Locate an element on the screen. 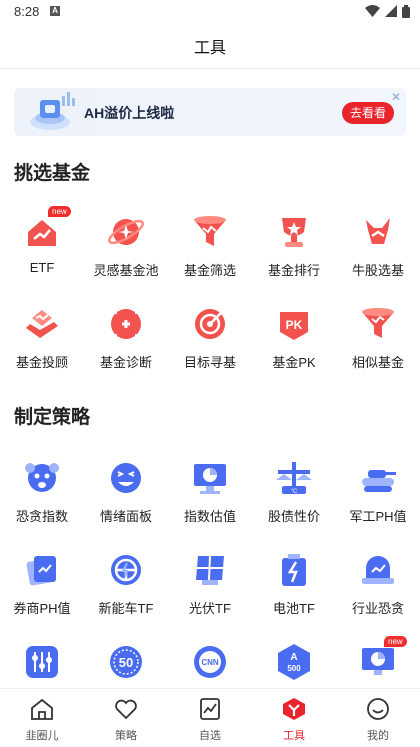 The width and height of the screenshot is (420, 747). tool-label: 新能车TF is located at coordinates (126, 608).